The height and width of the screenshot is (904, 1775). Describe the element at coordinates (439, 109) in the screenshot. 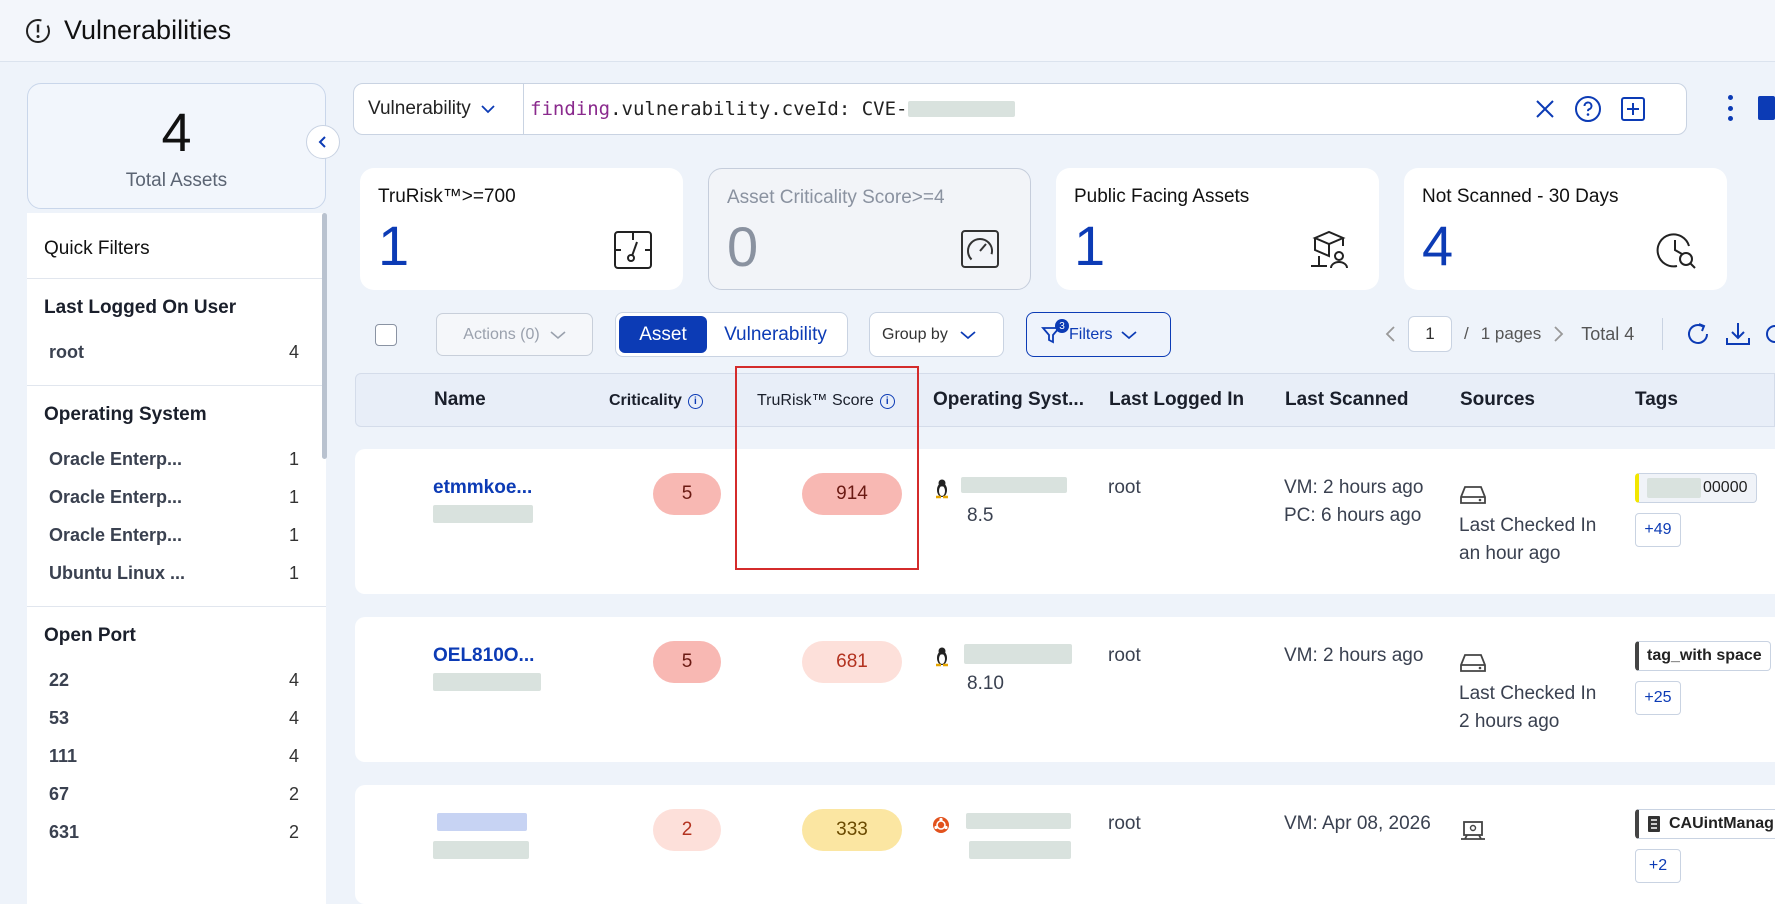

I see `search-type-select: Vulnerability` at that location.